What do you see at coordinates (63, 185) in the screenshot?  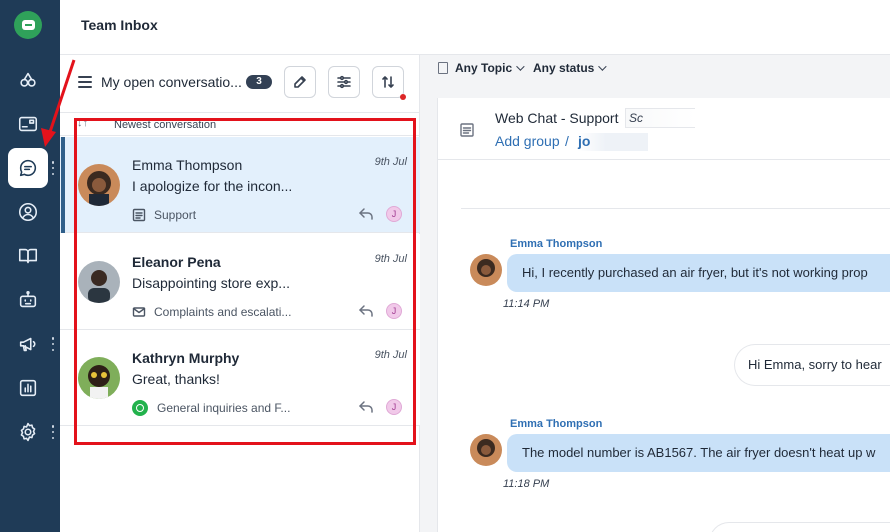 I see `selected-indicator` at bounding box center [63, 185].